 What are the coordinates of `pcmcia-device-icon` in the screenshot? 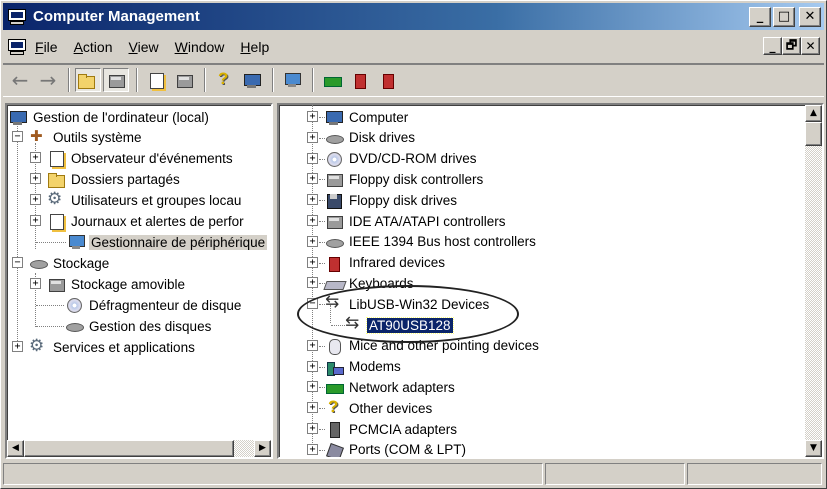 It's located at (334, 429).